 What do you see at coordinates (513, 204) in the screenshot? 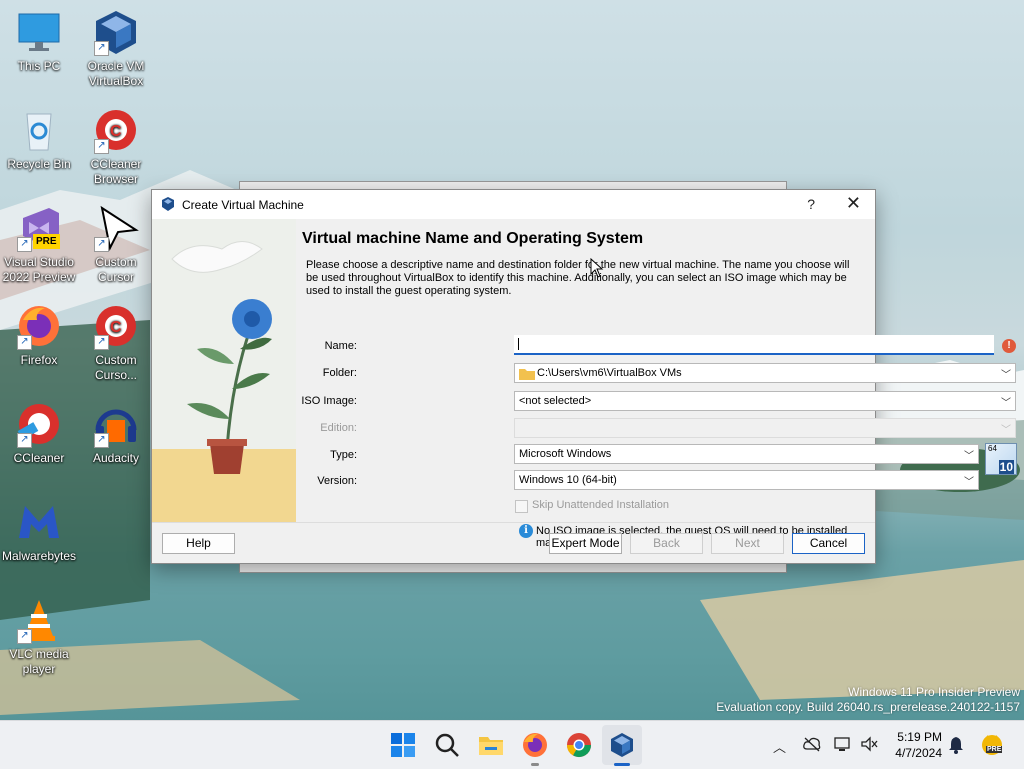
I see `dialog-titlebar: Create Virtual Machine ? ✕` at bounding box center [513, 204].